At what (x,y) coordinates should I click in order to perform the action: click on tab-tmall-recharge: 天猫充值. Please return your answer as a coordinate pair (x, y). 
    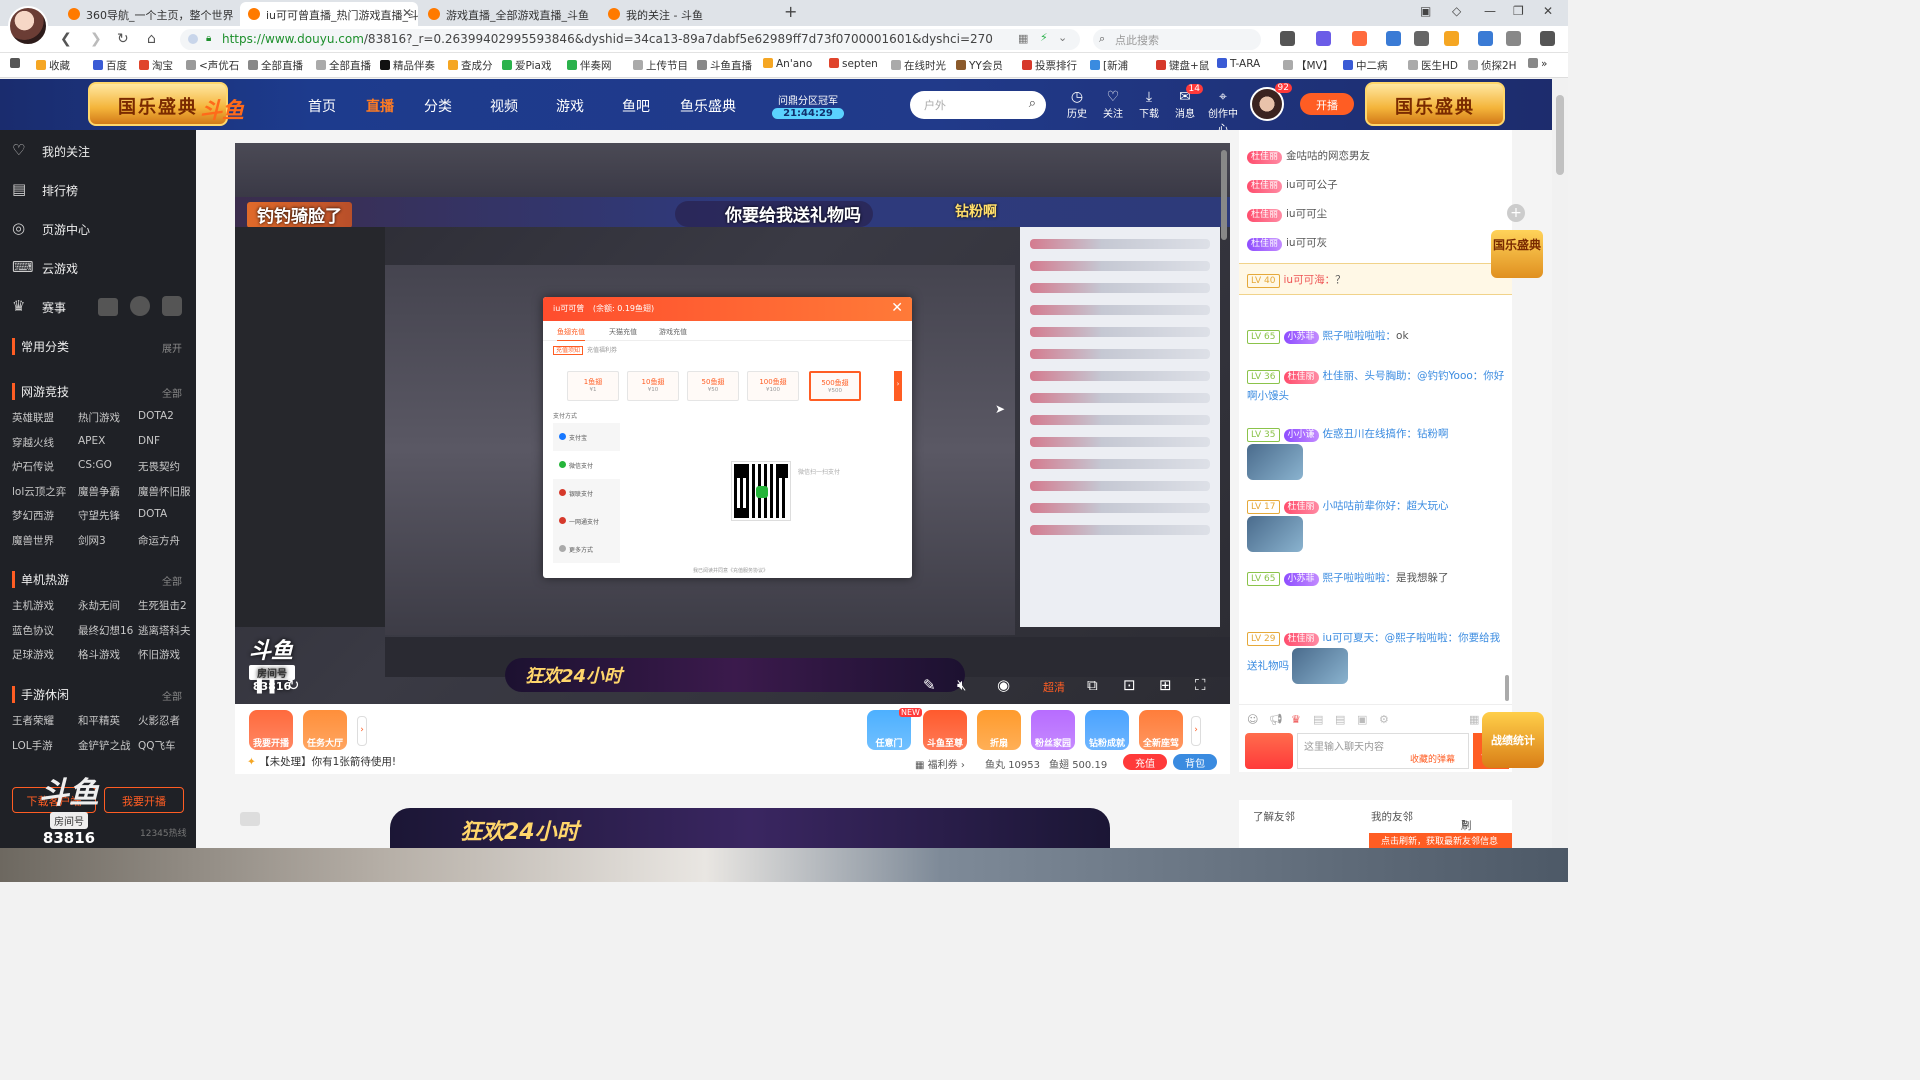
    Looking at the image, I should click on (623, 332).